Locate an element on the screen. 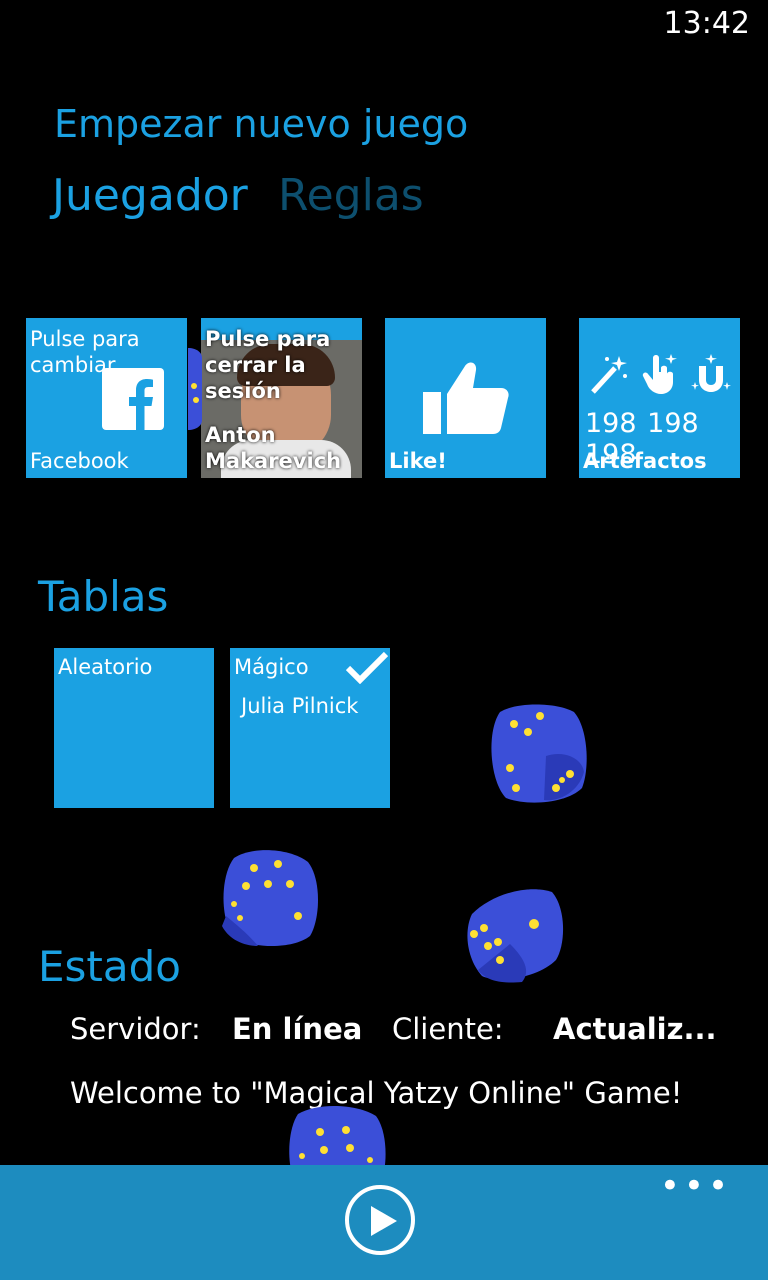 Image resolution: width=768 pixels, height=1280 pixels. app-title: Empezar nuevo juego is located at coordinates (261, 124).